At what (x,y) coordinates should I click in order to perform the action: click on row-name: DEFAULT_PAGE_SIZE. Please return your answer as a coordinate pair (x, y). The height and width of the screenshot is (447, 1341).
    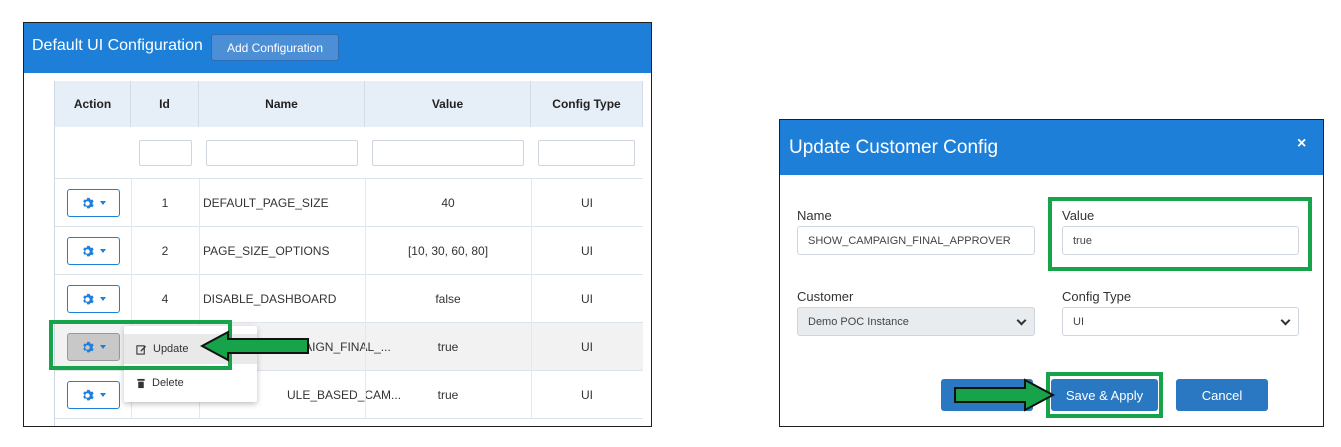
    Looking at the image, I should click on (266, 203).